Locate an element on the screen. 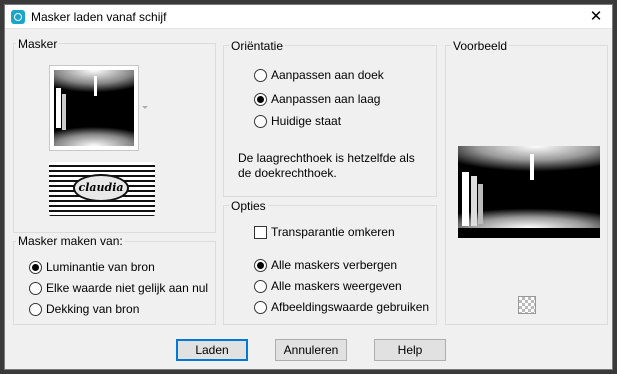 The image size is (617, 374). window-title: Masker laden vanaf schijf is located at coordinates (99, 17).